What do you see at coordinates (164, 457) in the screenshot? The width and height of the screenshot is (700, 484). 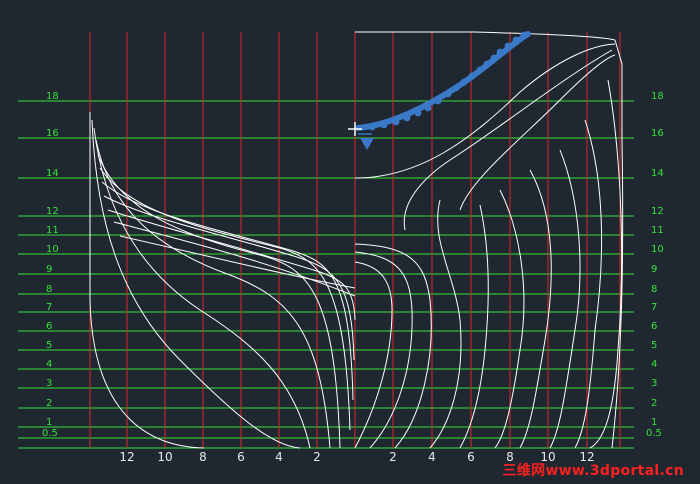 I see `station-label-left: 10` at bounding box center [164, 457].